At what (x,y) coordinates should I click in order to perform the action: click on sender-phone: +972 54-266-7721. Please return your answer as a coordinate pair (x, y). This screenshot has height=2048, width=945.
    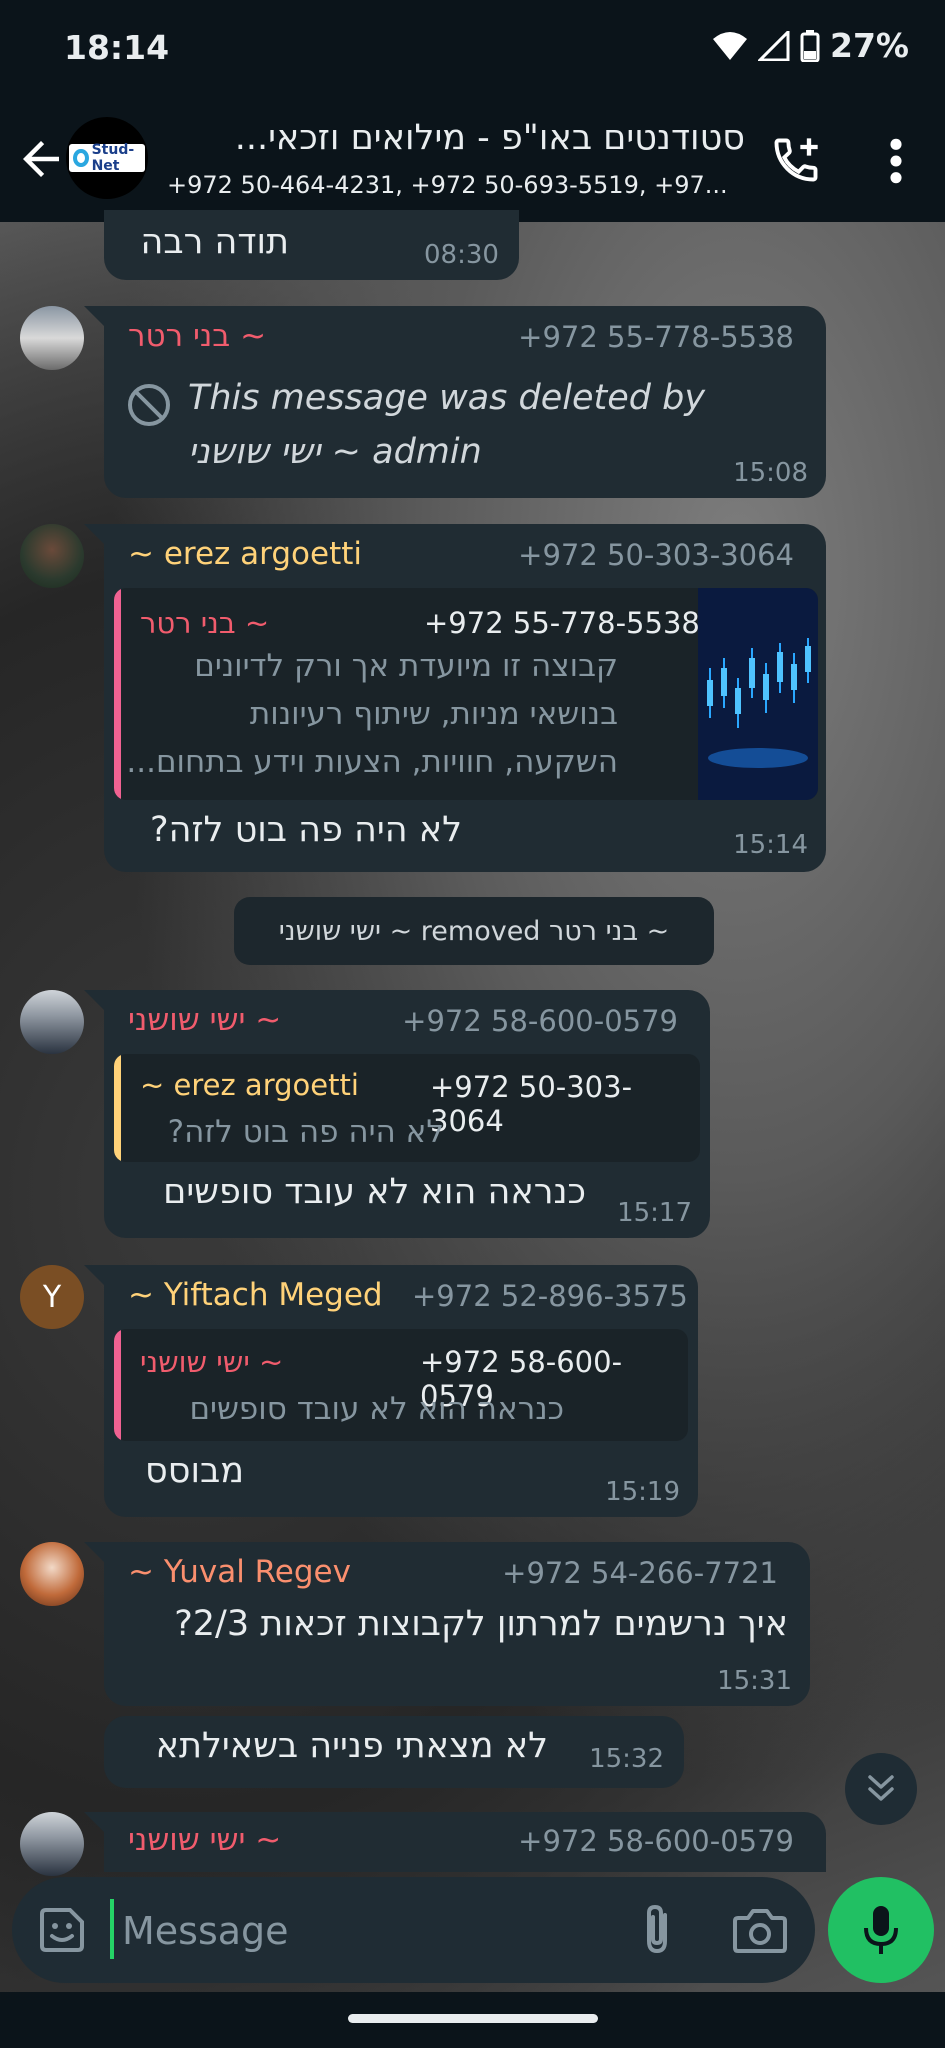
    Looking at the image, I should click on (640, 1573).